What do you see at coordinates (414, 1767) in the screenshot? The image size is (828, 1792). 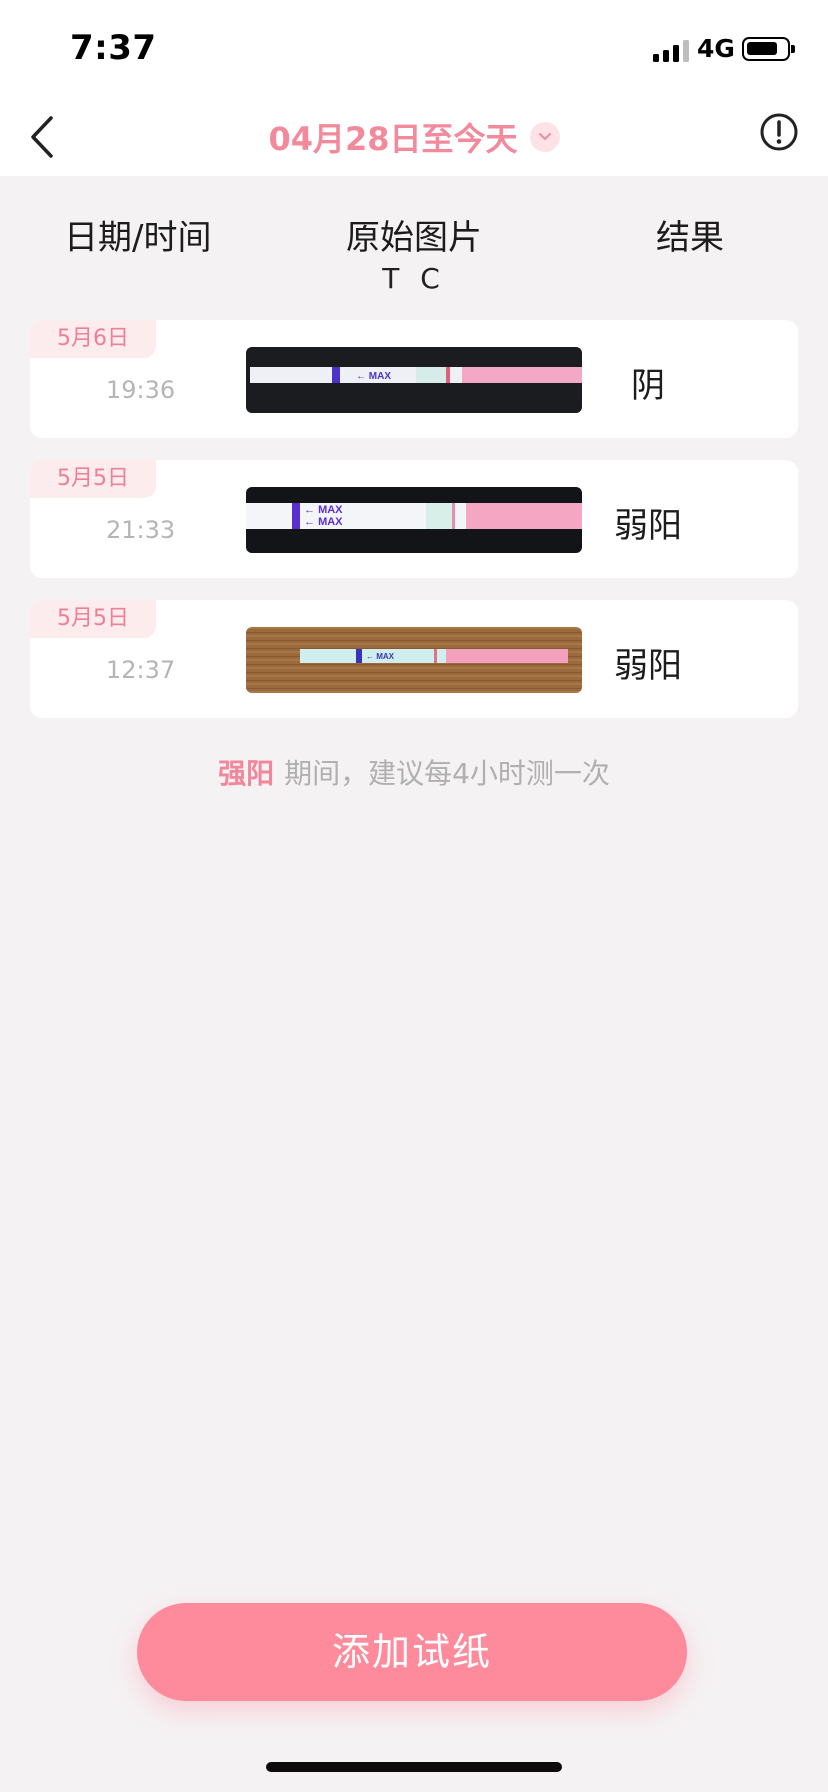 I see `home-indicator` at bounding box center [414, 1767].